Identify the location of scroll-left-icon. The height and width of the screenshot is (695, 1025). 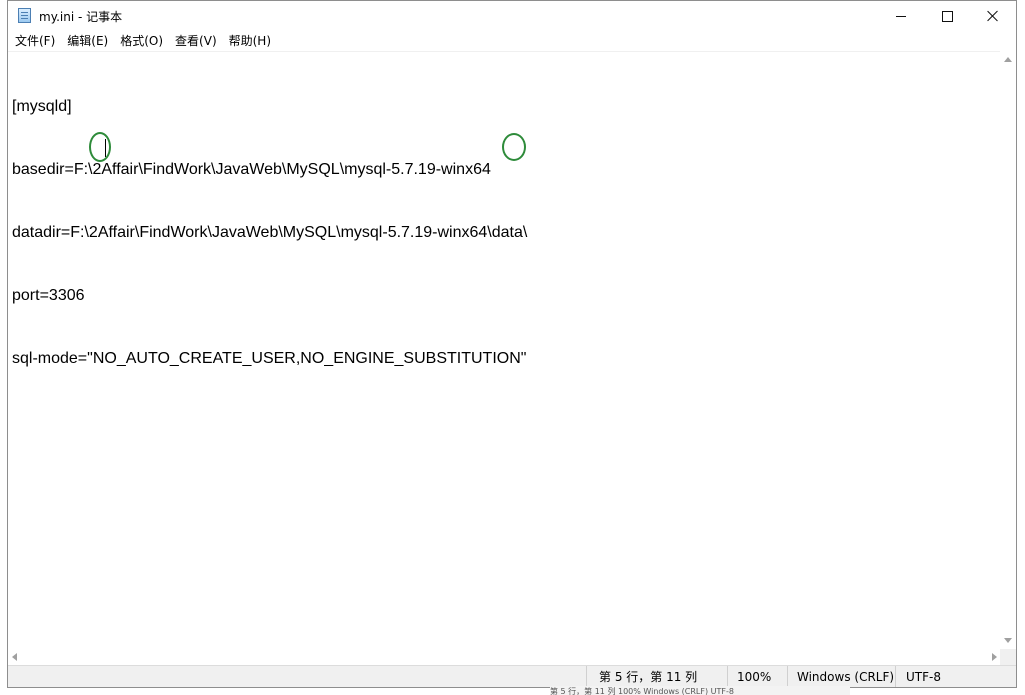
(14, 657).